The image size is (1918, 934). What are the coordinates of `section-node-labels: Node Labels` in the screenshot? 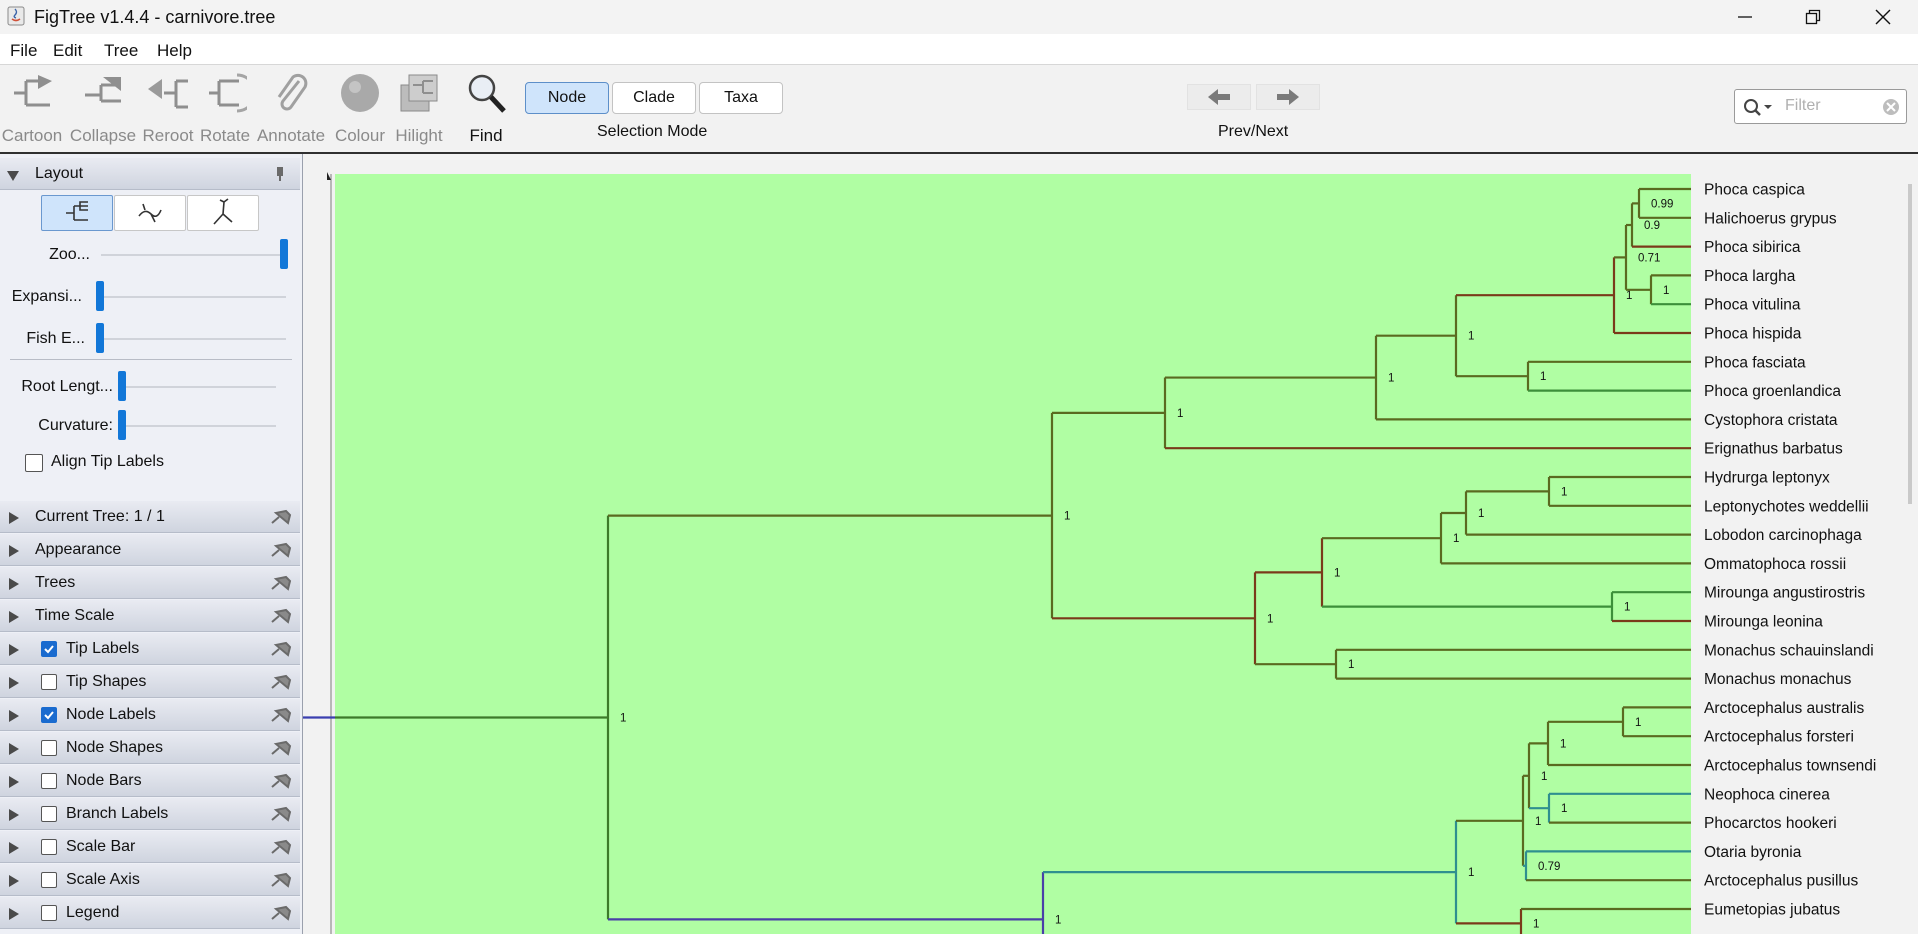 It's located at (150, 715).